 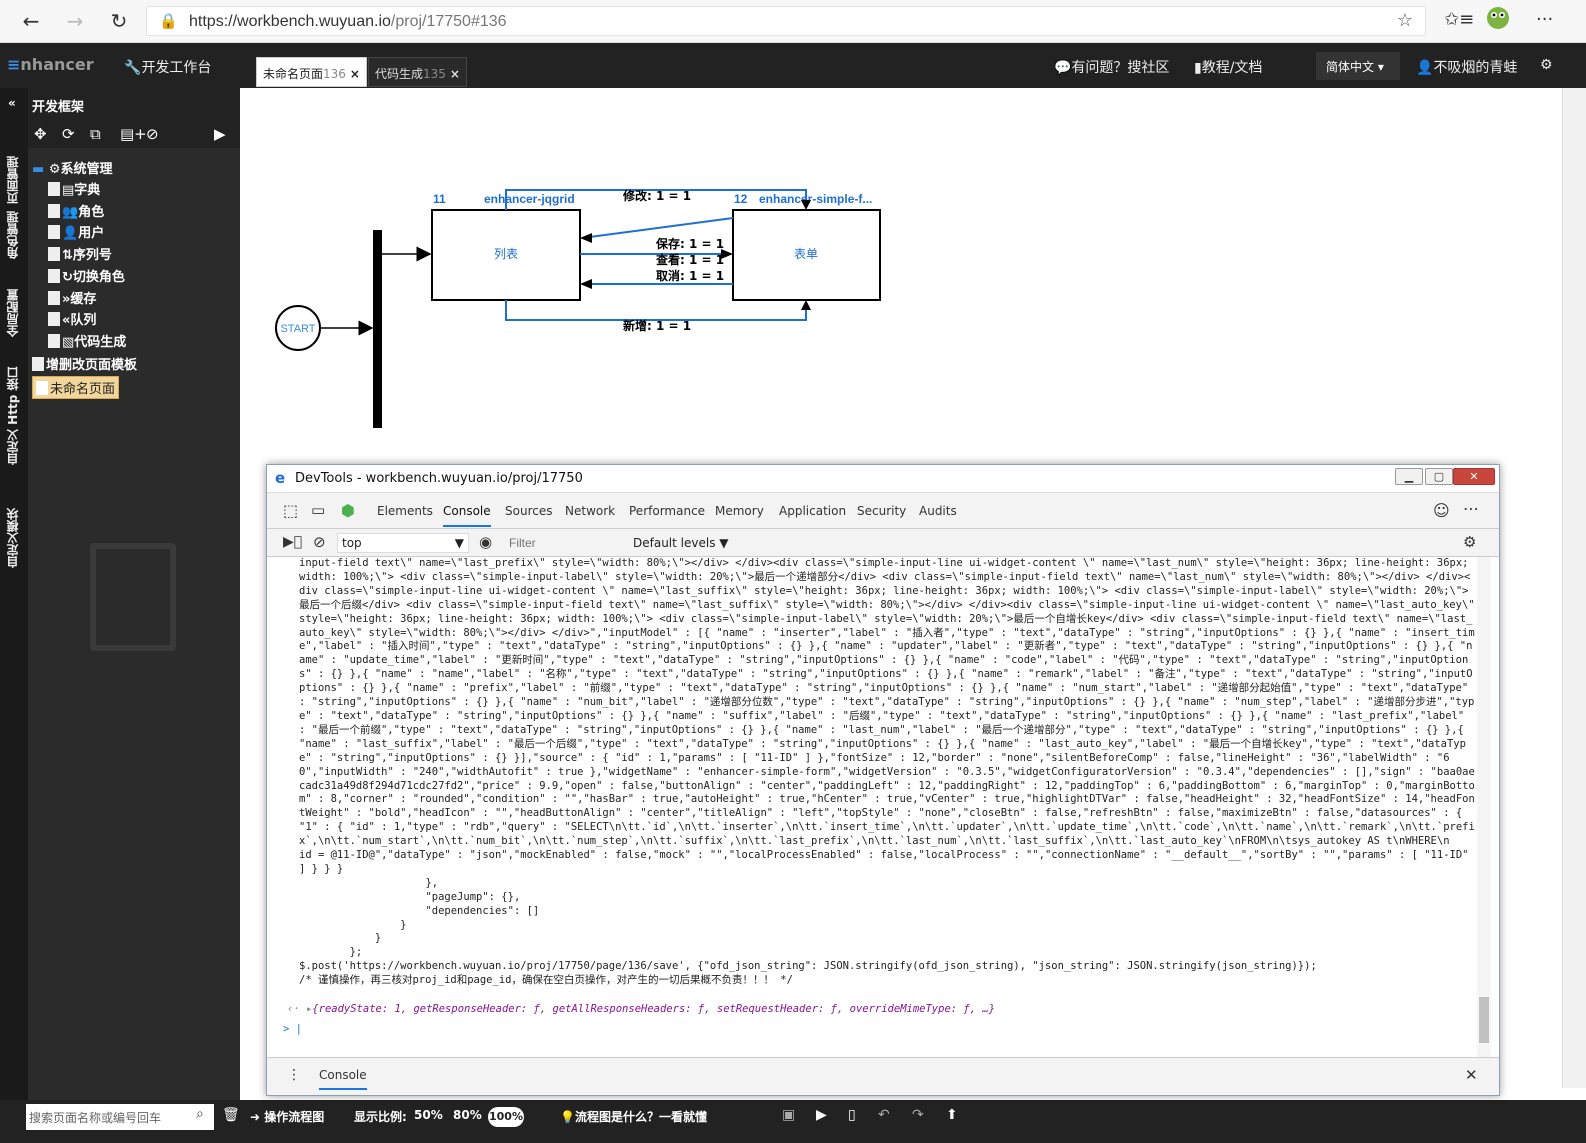 What do you see at coordinates (290, 510) in the screenshot?
I see `inspect-element-icon: ⬚` at bounding box center [290, 510].